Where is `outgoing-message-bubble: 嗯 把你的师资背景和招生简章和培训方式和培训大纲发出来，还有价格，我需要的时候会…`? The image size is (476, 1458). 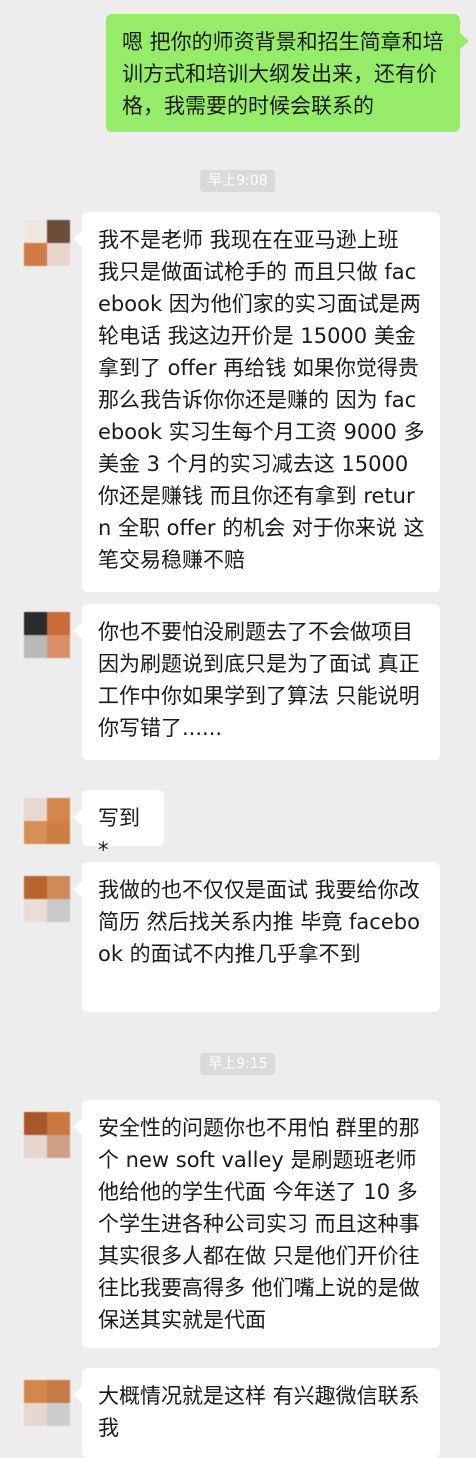
outgoing-message-bubble: 嗯 把你的师资背景和招生简章和培训方式和培训大纲发出来，还有价格，我需要的时候会… is located at coordinates (287, 73).